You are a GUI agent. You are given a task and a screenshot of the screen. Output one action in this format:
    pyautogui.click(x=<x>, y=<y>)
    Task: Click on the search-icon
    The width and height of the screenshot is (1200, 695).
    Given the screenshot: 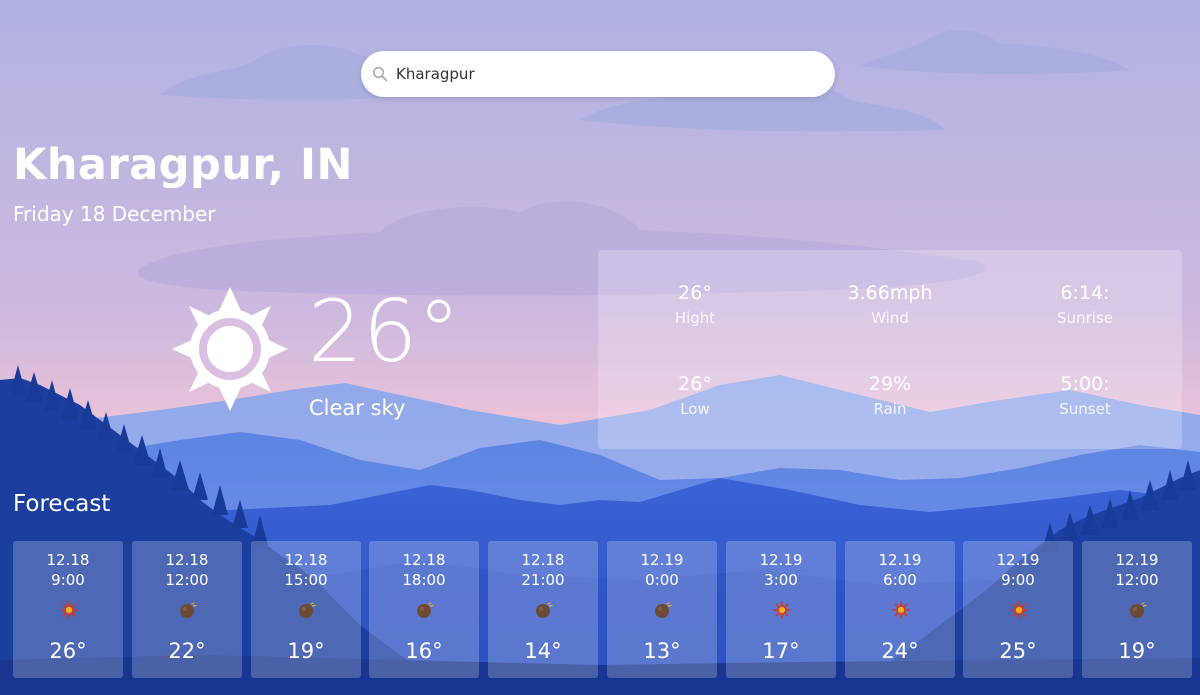 What is the action you would take?
    pyautogui.click(x=380, y=74)
    